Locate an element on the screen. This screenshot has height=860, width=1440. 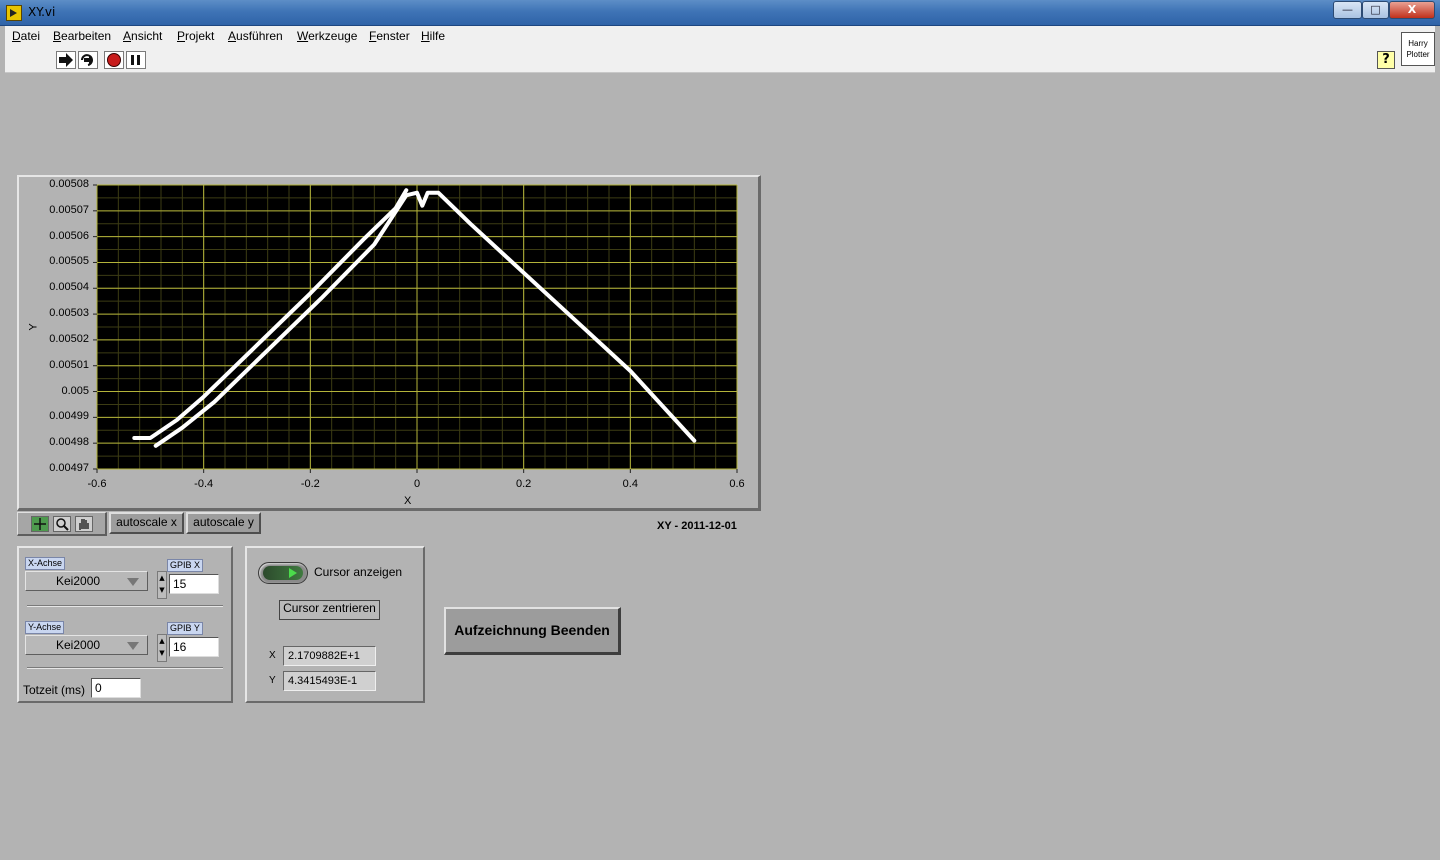
vi-icon-line2: Plotter is located at coordinates (1418, 54).